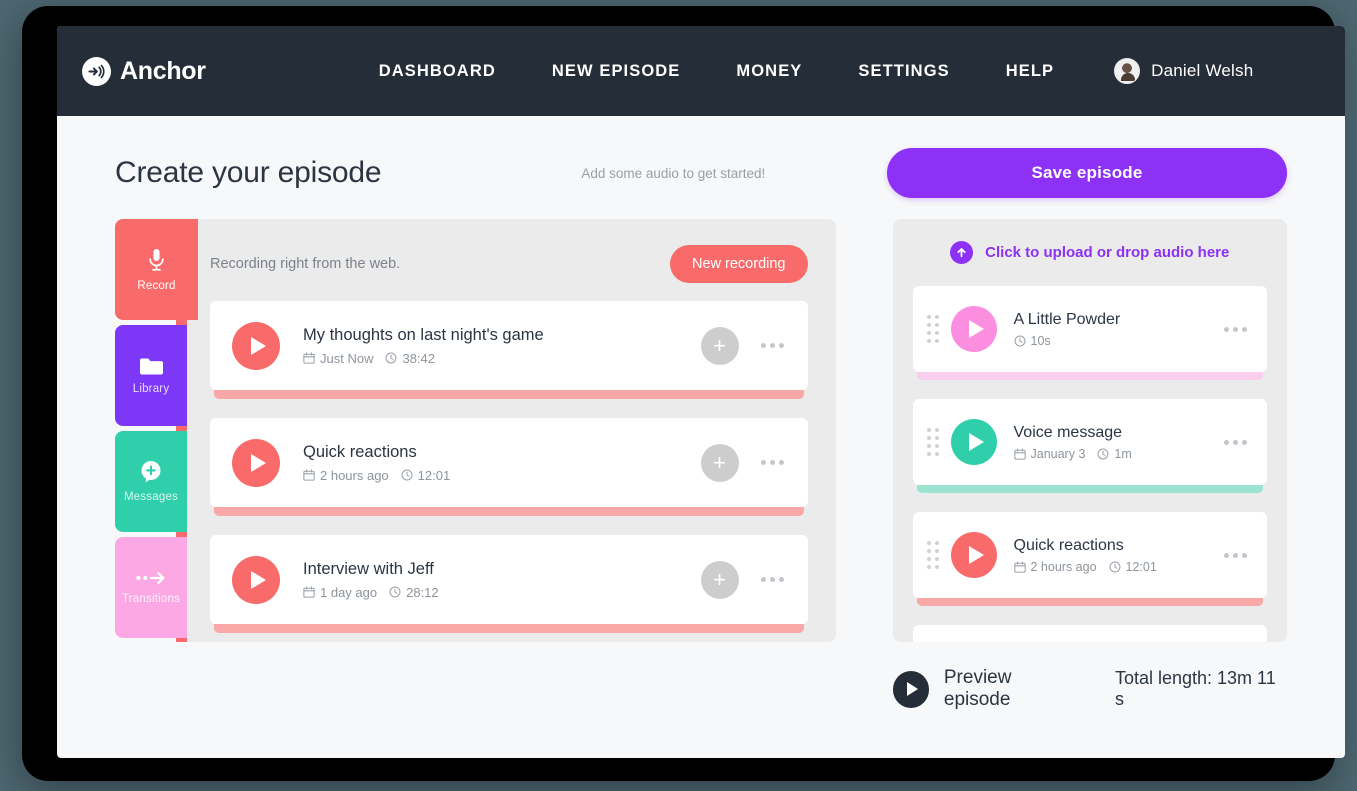 The image size is (1357, 791). Describe the element at coordinates (150, 599) in the screenshot. I see `tab-label-transitions: Transitions` at that location.